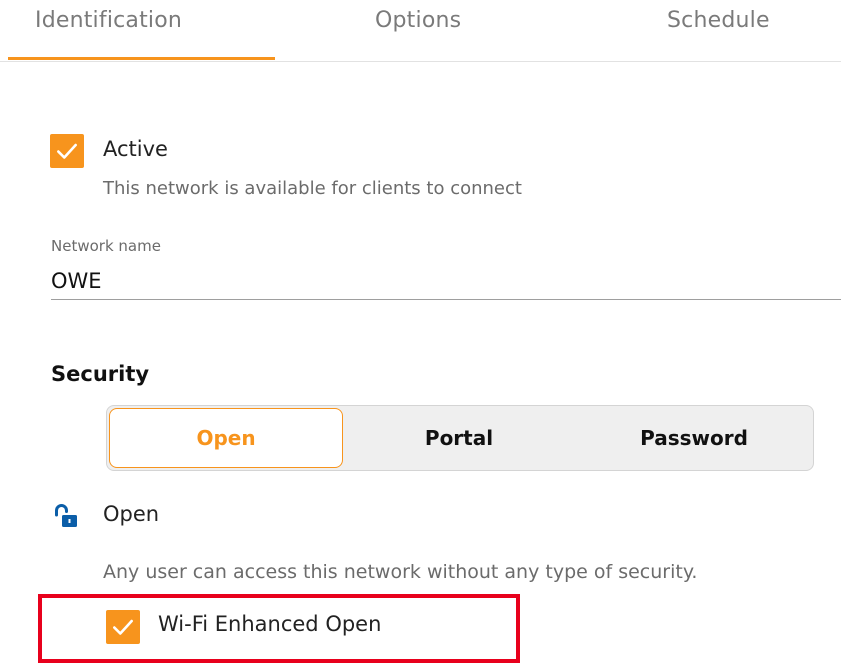 Image resolution: width=841 pixels, height=667 pixels. I want to click on tab-bar: Identification Options Schedule, so click(420, 31).